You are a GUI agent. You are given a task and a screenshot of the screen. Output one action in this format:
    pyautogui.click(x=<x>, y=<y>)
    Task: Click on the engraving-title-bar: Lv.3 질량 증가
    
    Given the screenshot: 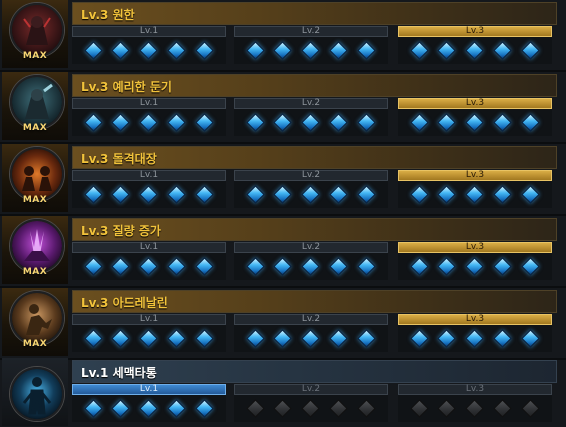 What is the action you would take?
    pyautogui.click(x=314, y=229)
    